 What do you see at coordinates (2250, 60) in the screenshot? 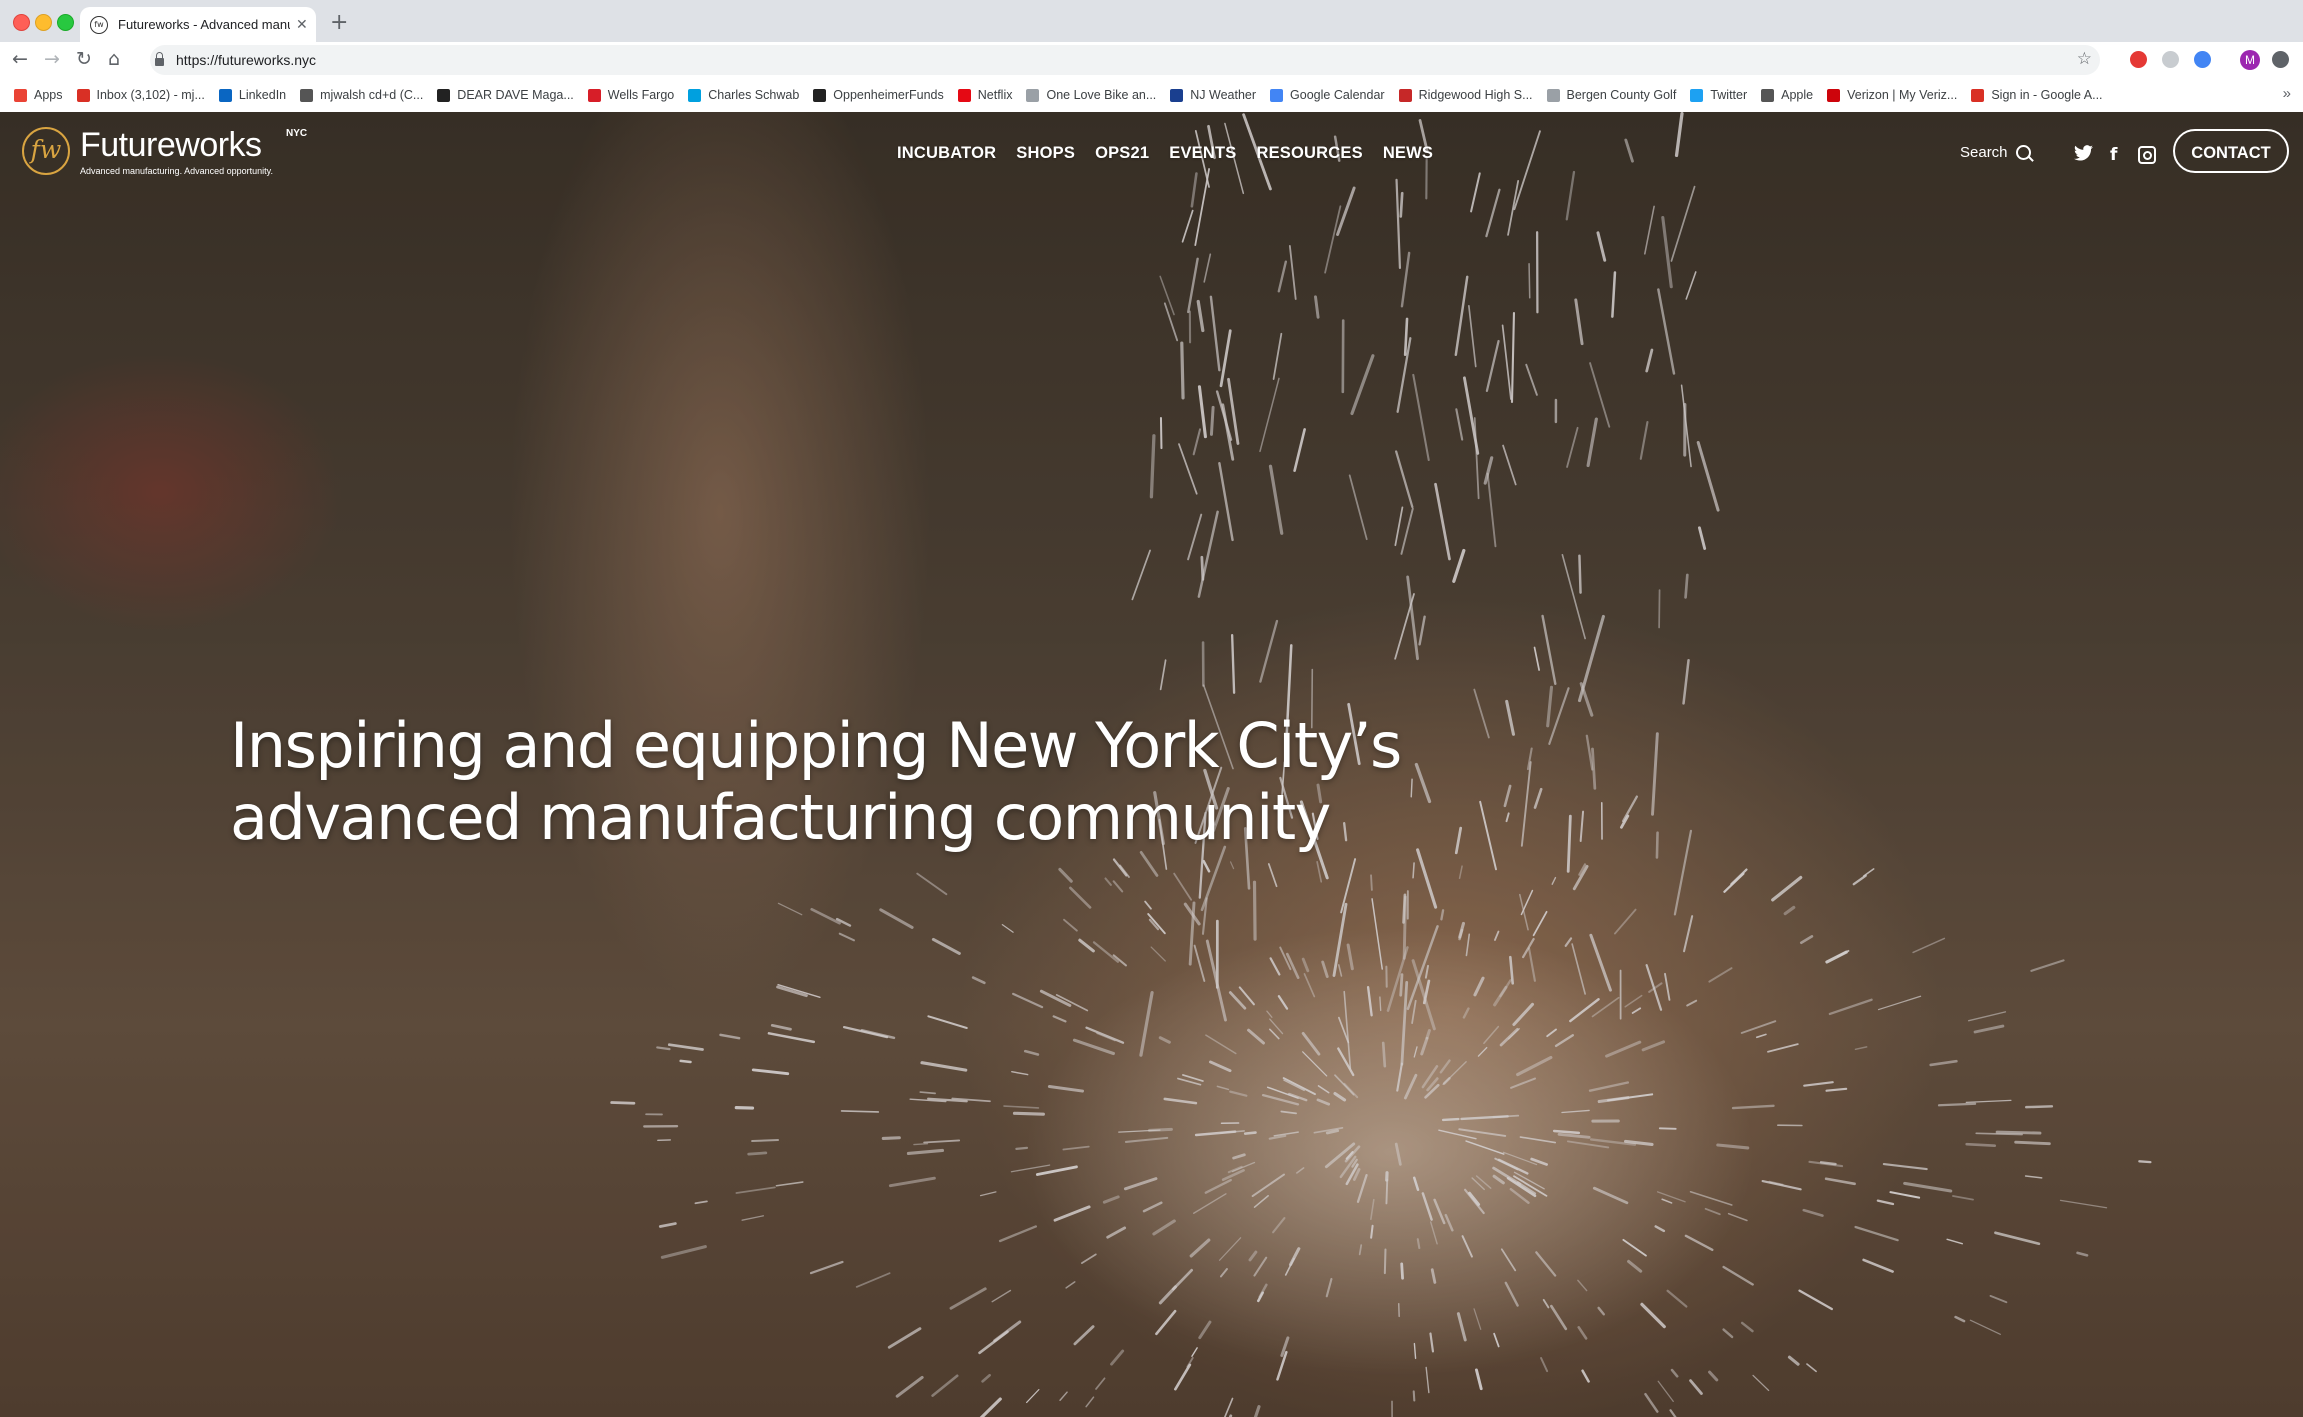
I see `profile-avatar: M` at bounding box center [2250, 60].